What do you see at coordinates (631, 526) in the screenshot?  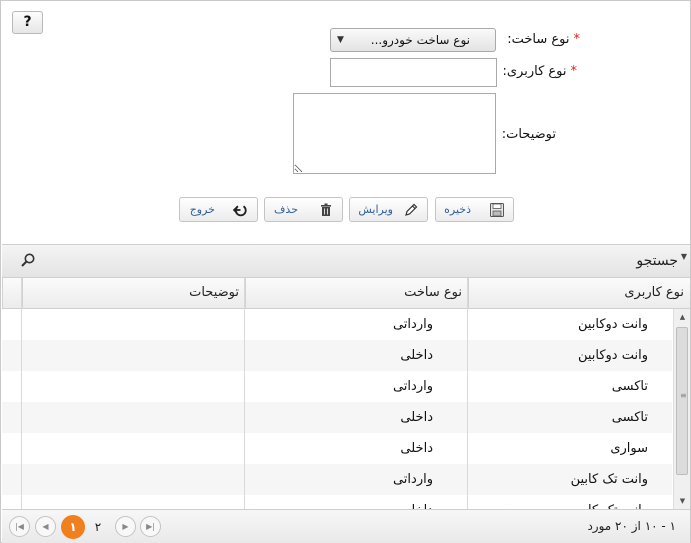 I see `pager-info: ۱ - ۱۰ از ۲۰ مورد` at bounding box center [631, 526].